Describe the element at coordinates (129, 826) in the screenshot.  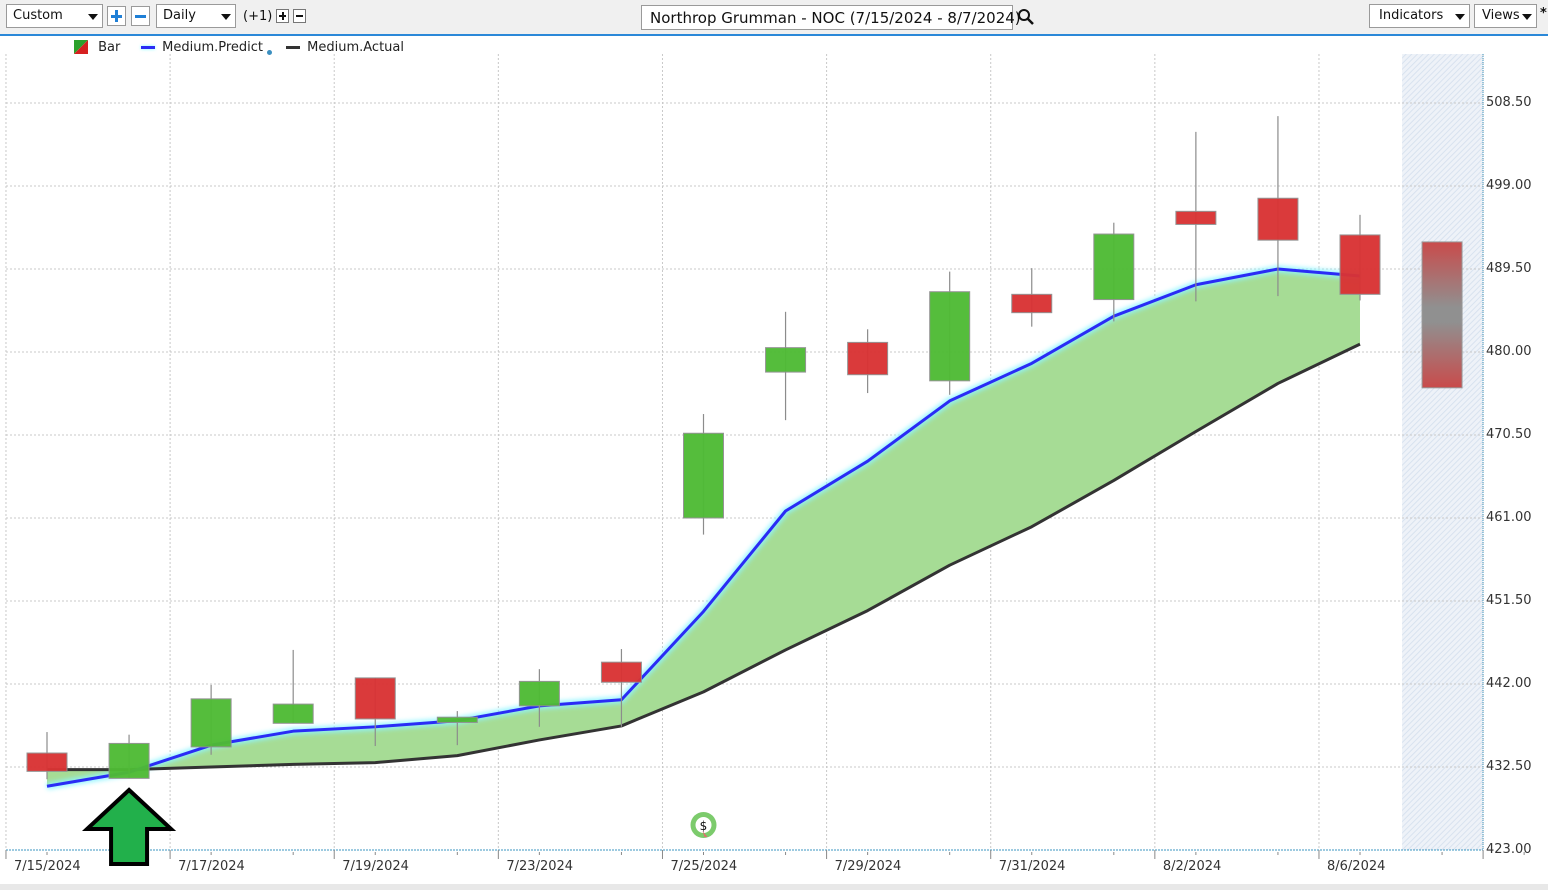
I see `up-arrow-icon` at that location.